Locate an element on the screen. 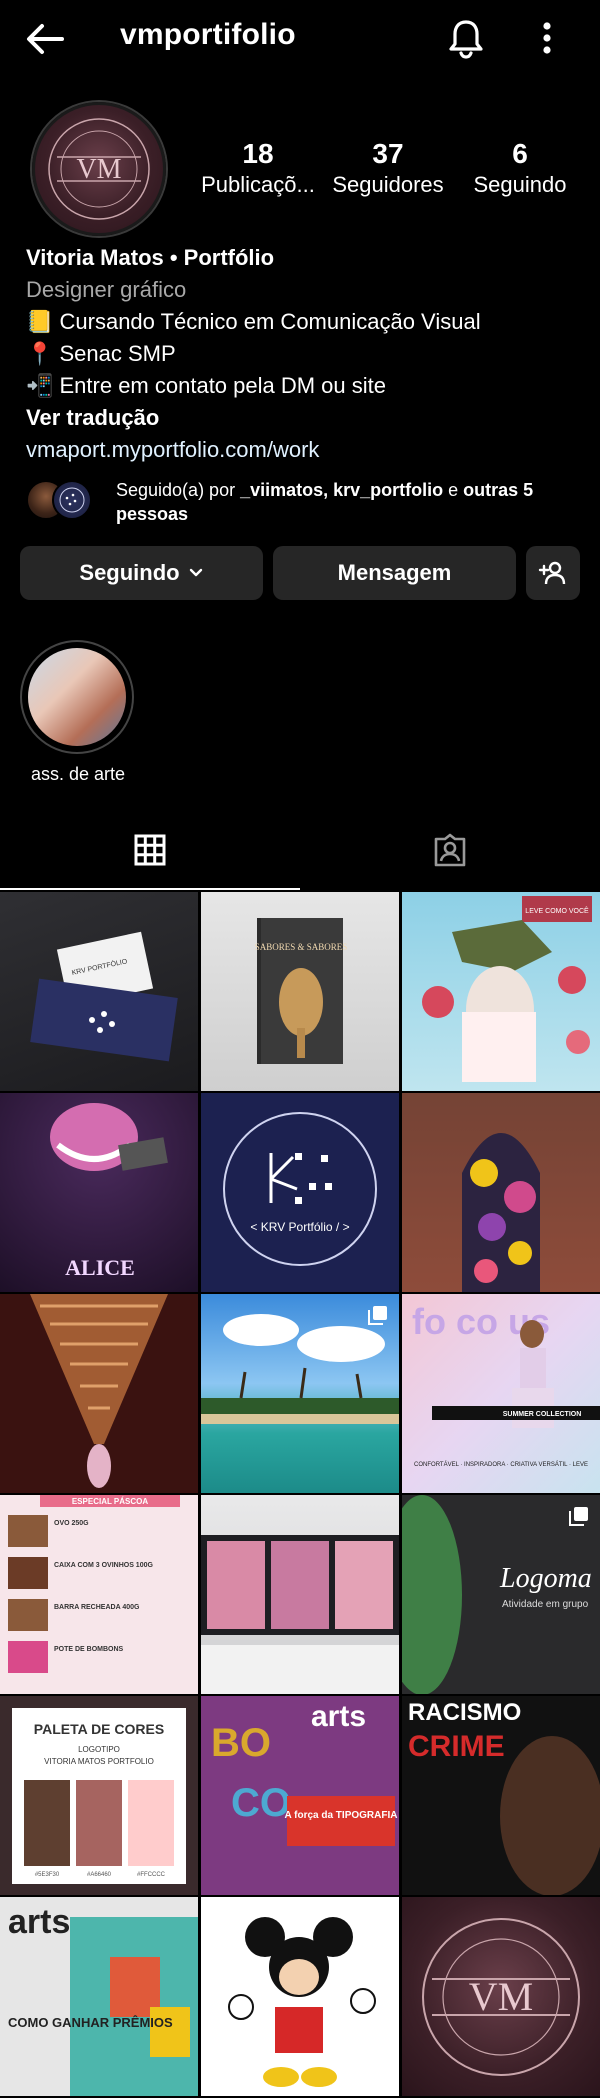  vm-logo: VM is located at coordinates (99, 169).